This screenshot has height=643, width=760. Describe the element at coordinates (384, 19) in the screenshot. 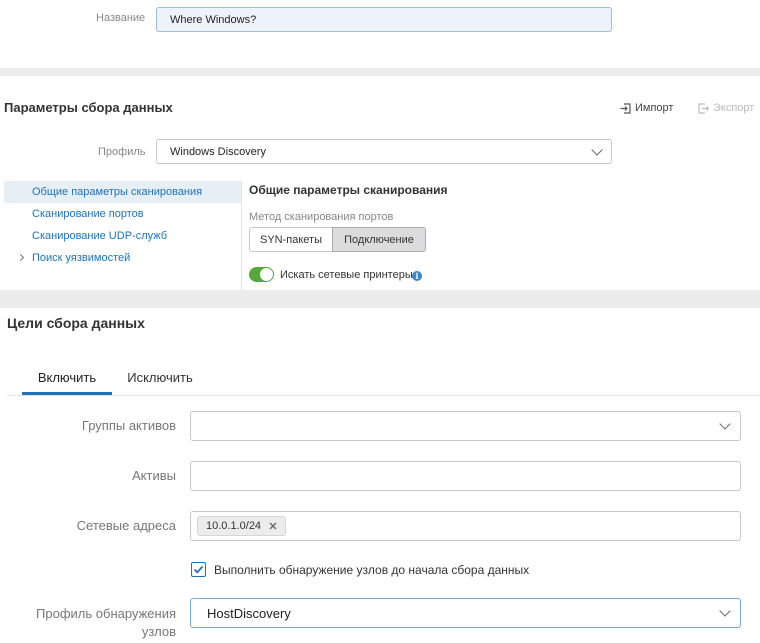

I see `name-input: Where Windows?` at that location.